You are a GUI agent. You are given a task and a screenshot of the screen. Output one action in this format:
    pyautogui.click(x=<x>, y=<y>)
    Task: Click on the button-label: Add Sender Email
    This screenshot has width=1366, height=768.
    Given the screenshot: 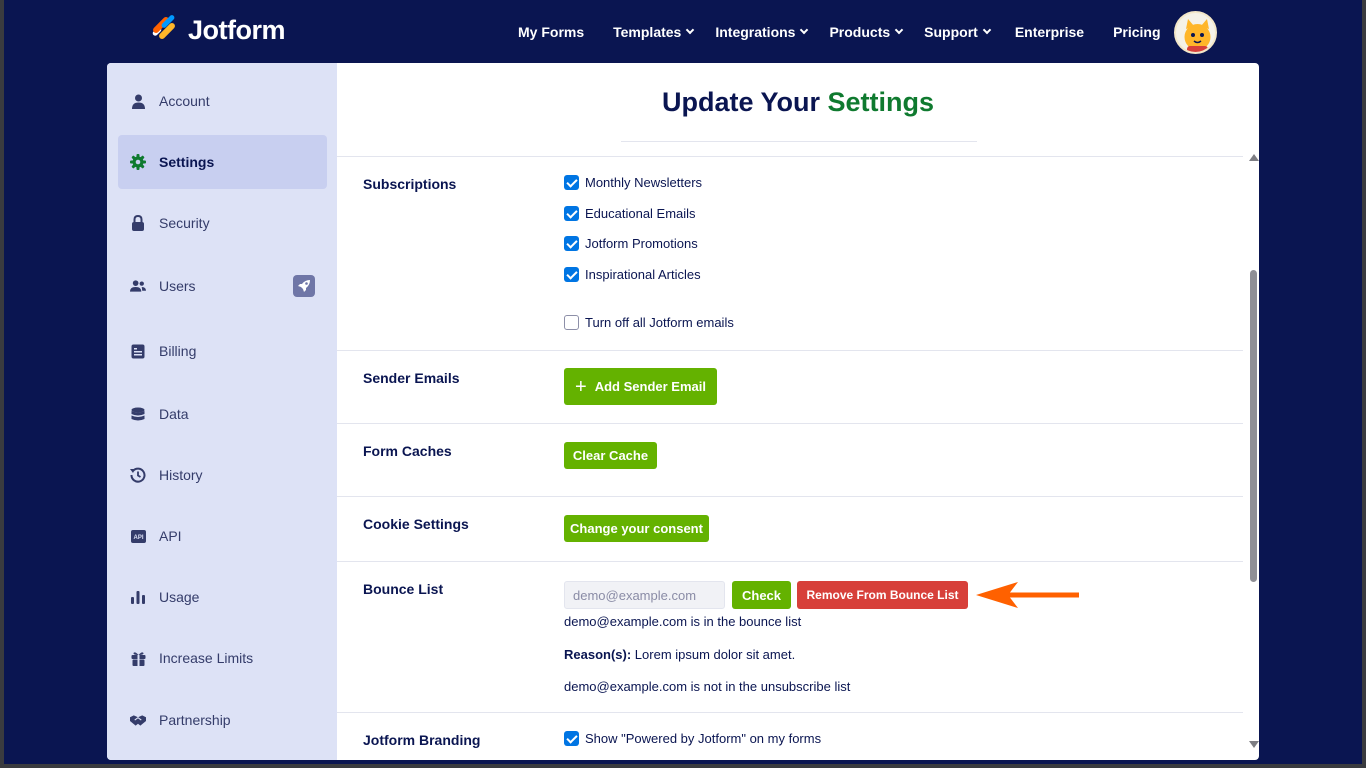 What is the action you would take?
    pyautogui.click(x=650, y=386)
    